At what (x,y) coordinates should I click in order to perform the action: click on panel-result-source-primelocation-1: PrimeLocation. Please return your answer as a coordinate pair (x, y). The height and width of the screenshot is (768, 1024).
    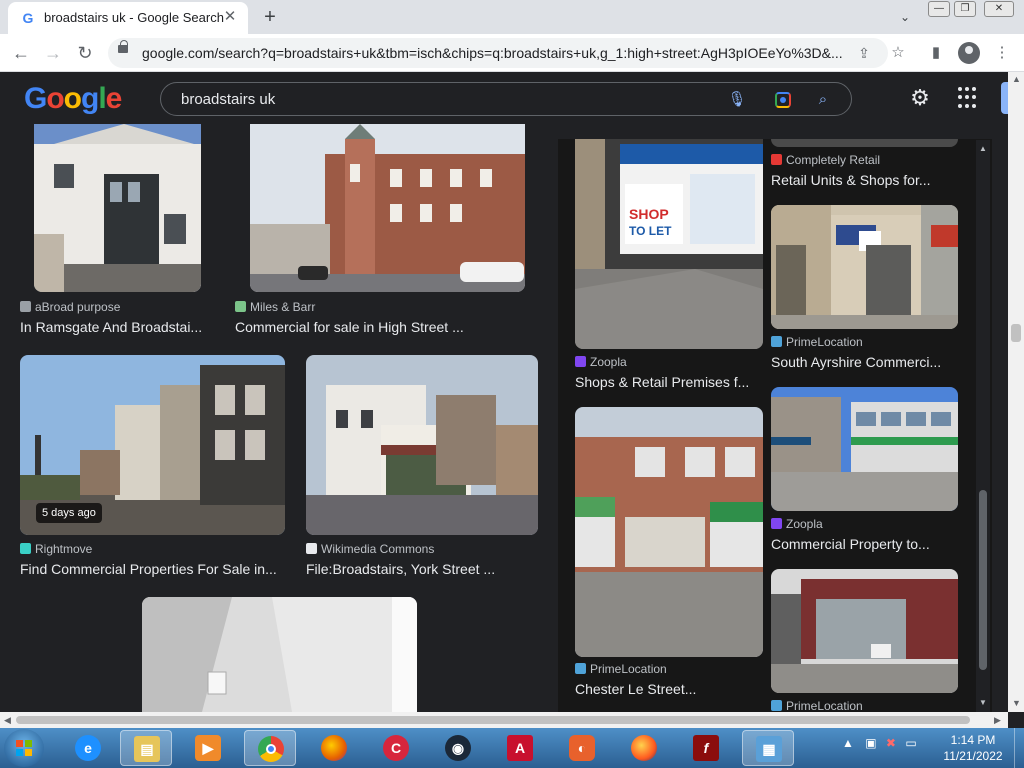
    Looking at the image, I should click on (621, 669).